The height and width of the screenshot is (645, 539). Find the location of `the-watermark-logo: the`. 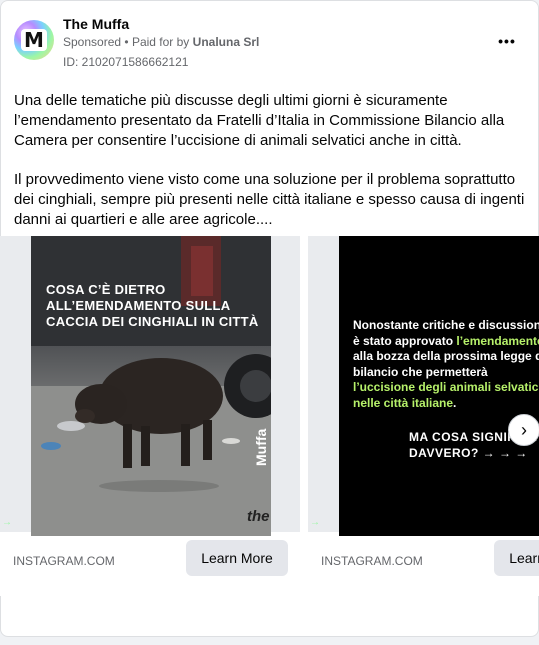

the-watermark-logo: the is located at coordinates (258, 516).